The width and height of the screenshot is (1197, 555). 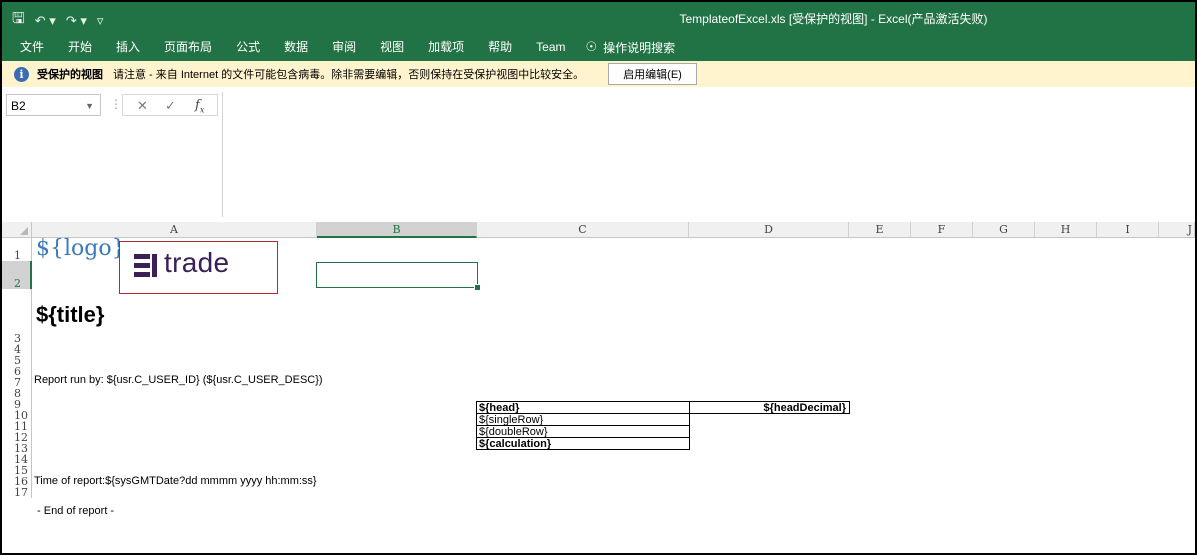 I want to click on column-header-g: G, so click(x=1004, y=230).